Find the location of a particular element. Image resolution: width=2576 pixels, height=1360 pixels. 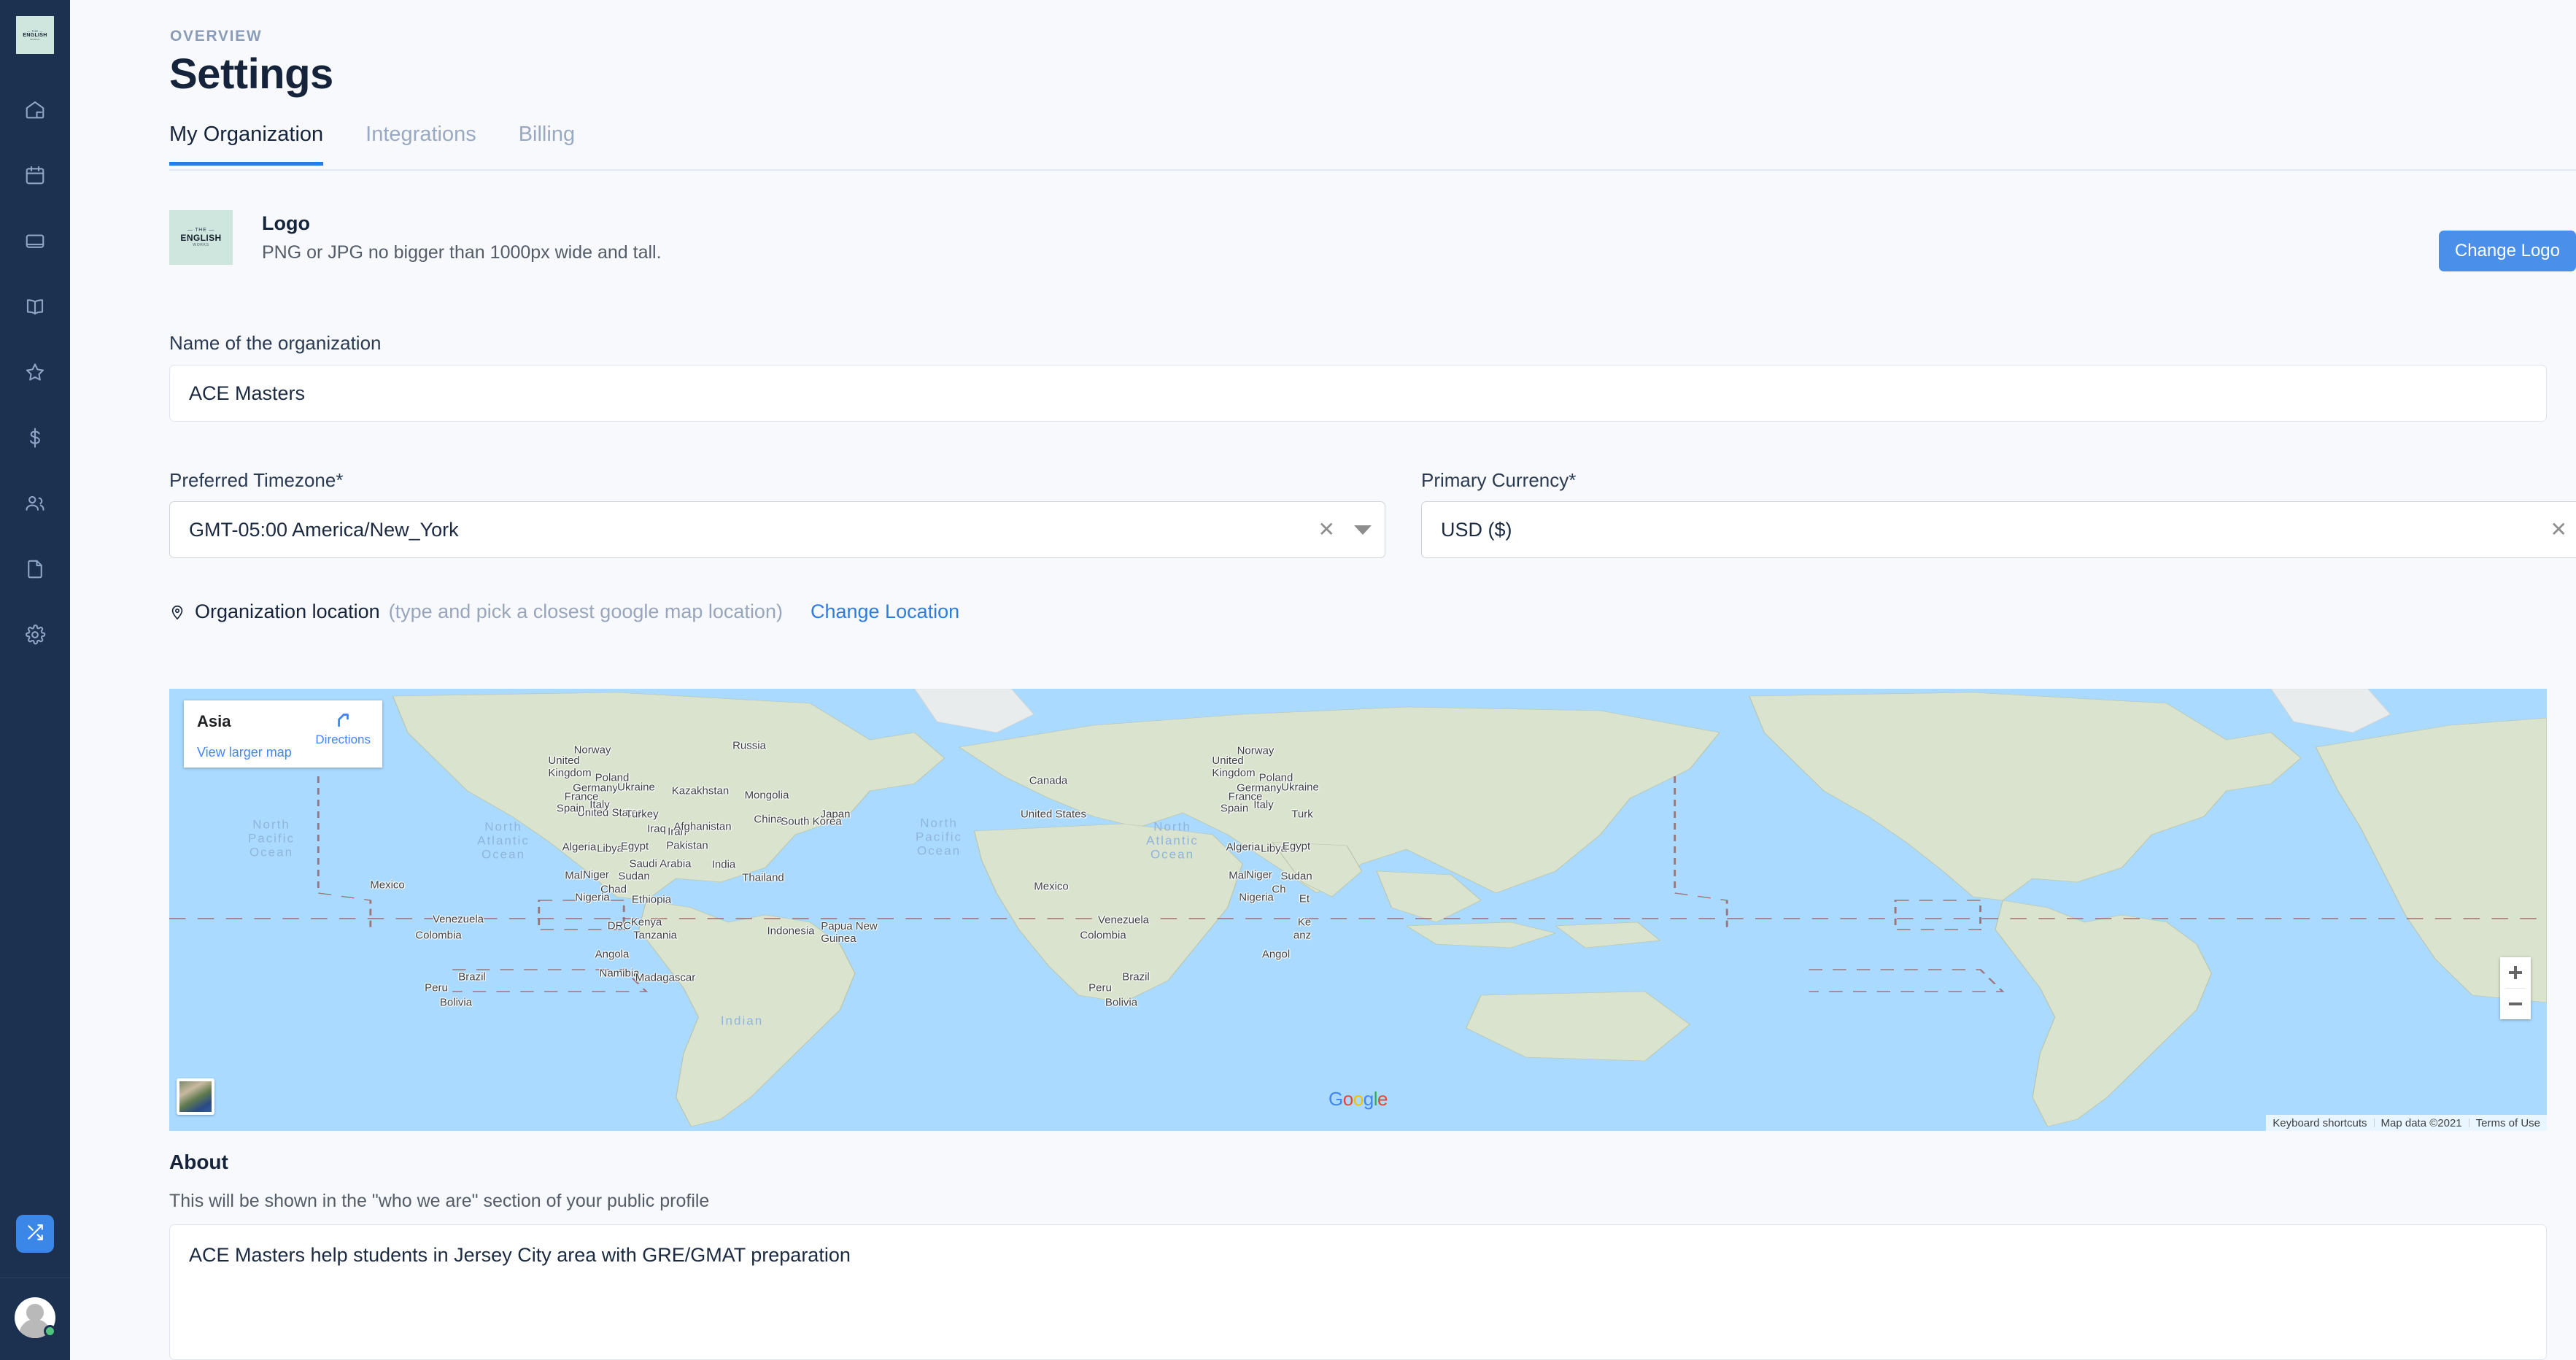

currency-select: USD ($) ✕ is located at coordinates (1998, 529).